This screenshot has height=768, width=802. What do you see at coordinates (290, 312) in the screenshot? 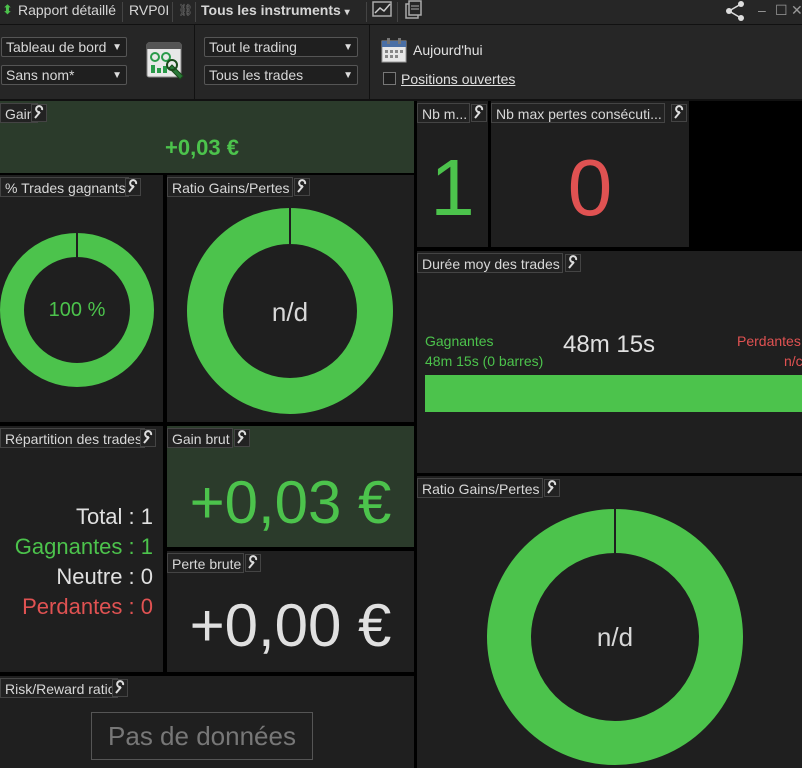
I see `profit-ratio-value: n/d` at bounding box center [290, 312].